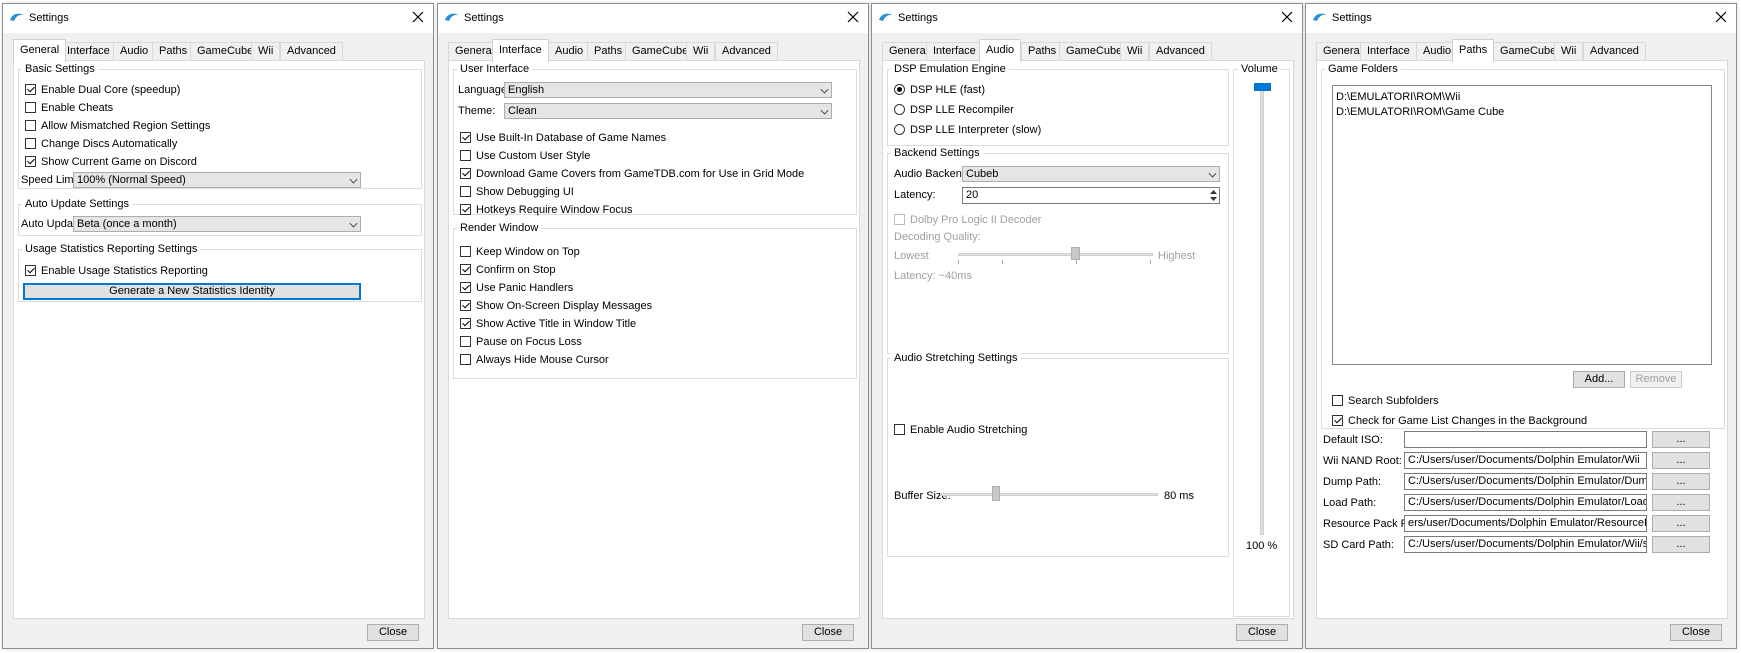  I want to click on decoding-quality-slider-handle, so click(1075, 253).